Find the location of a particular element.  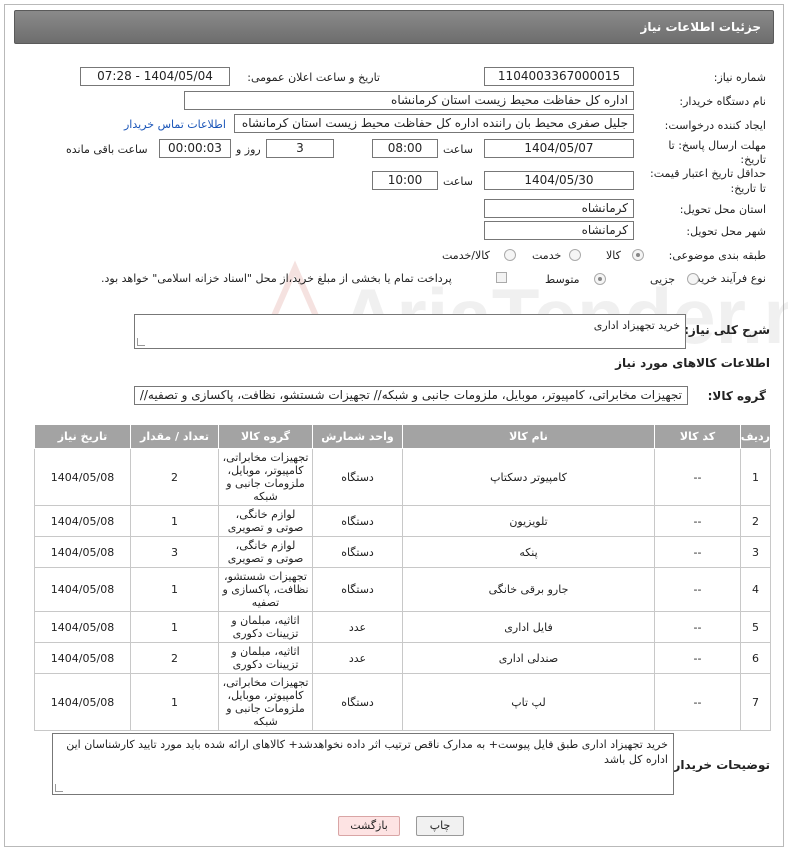

need-number-field: 1104003367000015 is located at coordinates (559, 76).